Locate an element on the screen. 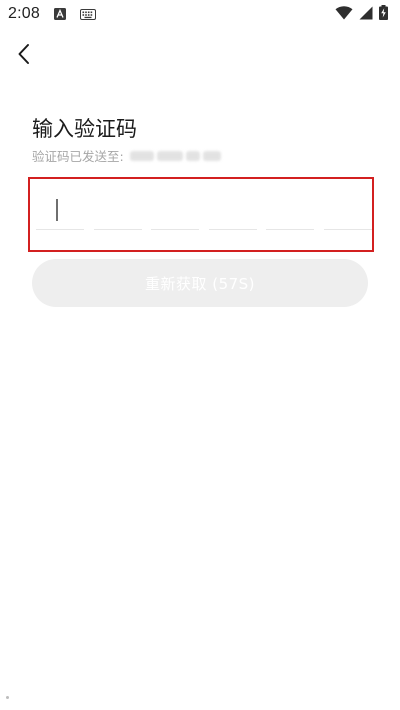 Image resolution: width=400 pixels, height=710 pixels. wifi-icon is located at coordinates (344, 14).